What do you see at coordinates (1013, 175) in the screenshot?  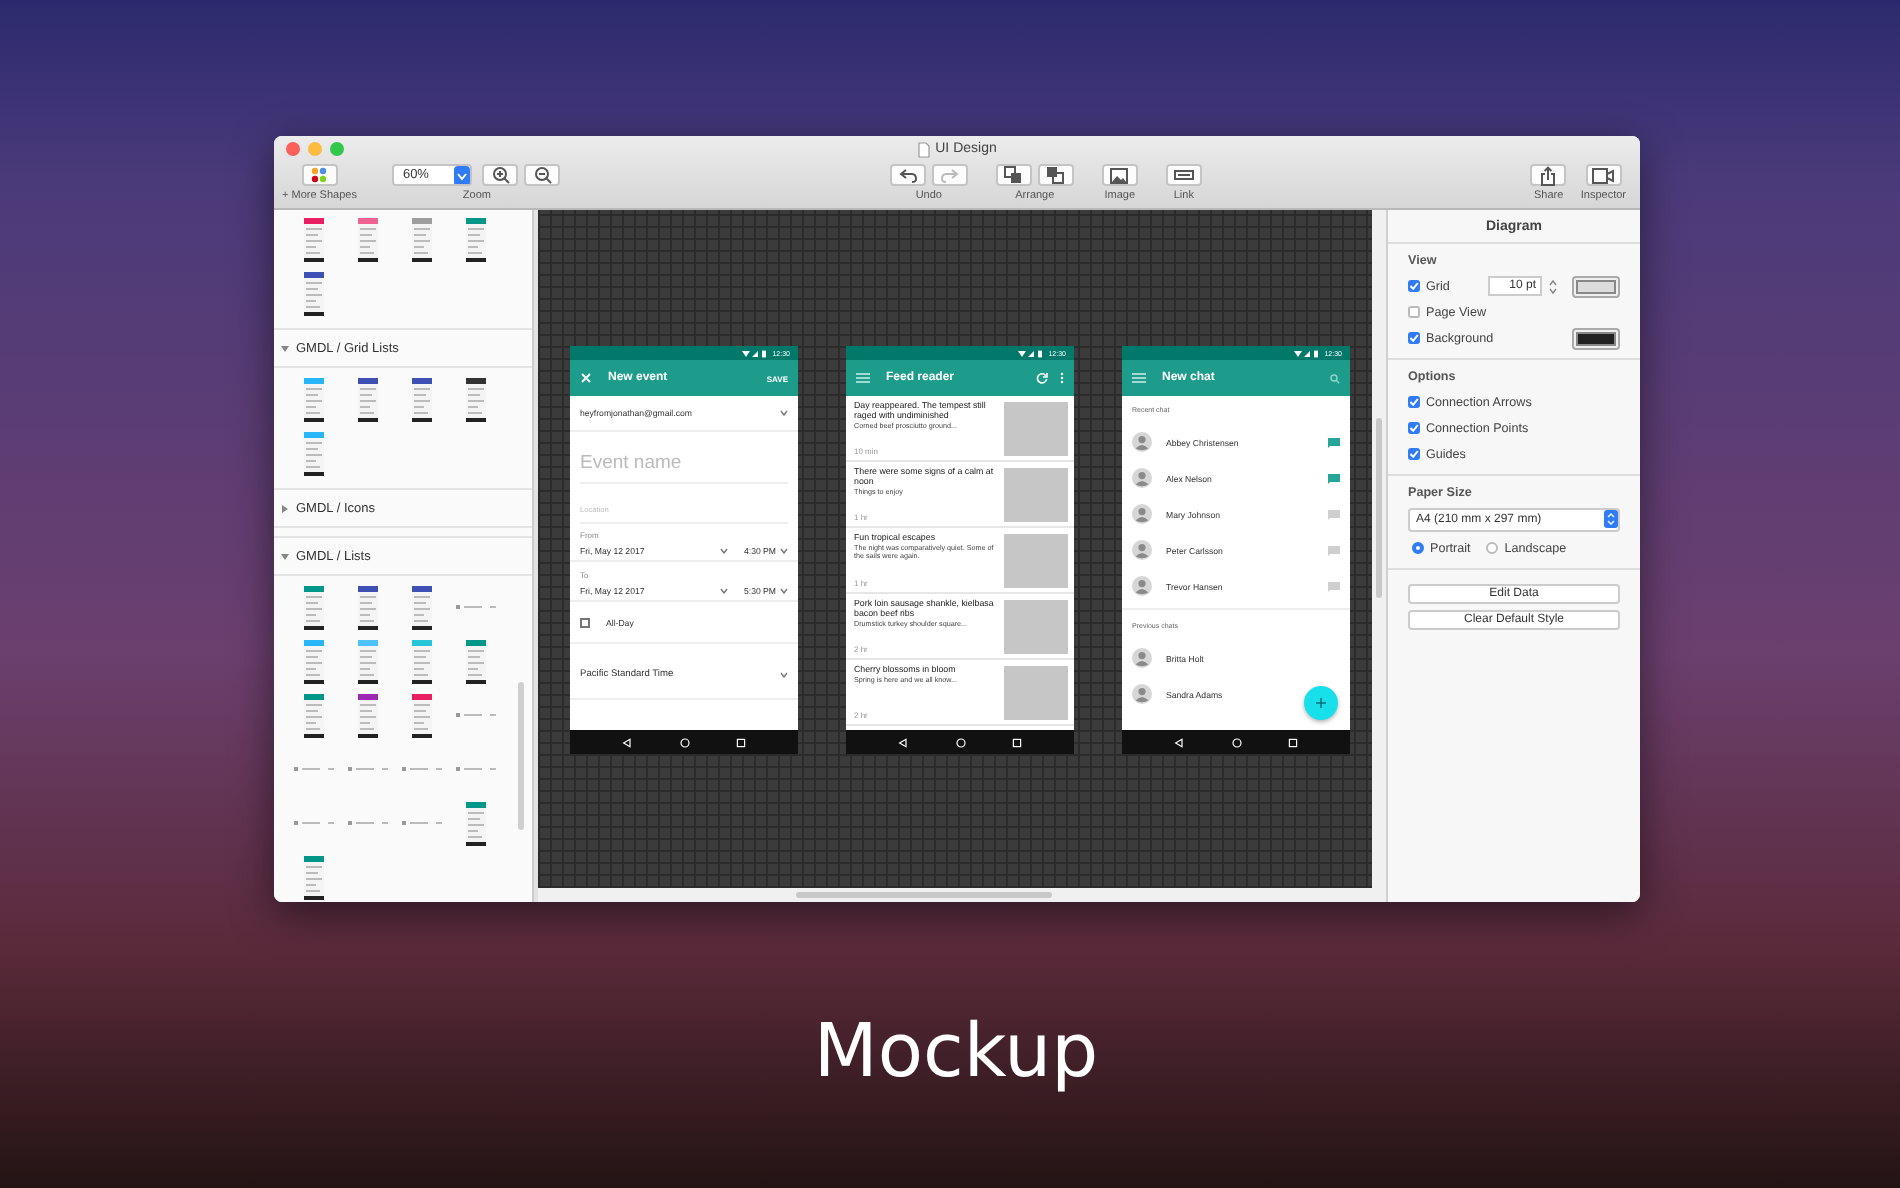 I see `bring-forward-button` at bounding box center [1013, 175].